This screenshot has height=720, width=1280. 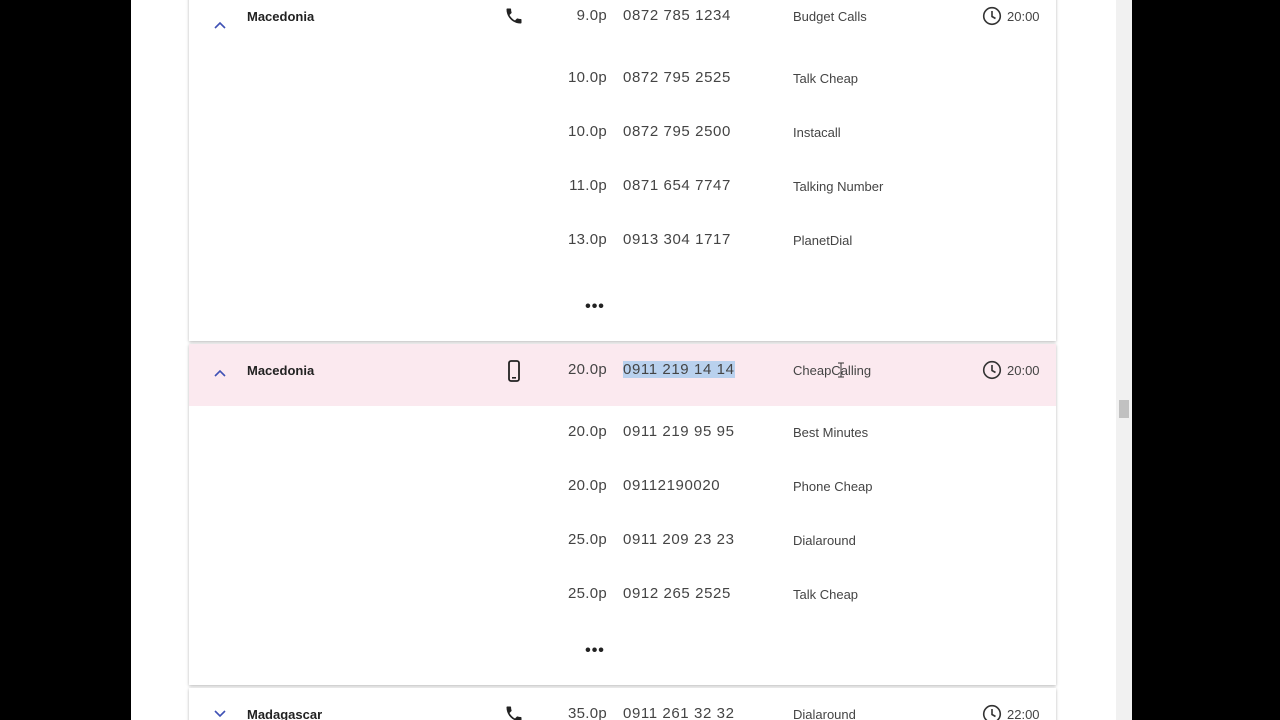 What do you see at coordinates (817, 132) in the screenshot?
I see `provider-name: Instacall` at bounding box center [817, 132].